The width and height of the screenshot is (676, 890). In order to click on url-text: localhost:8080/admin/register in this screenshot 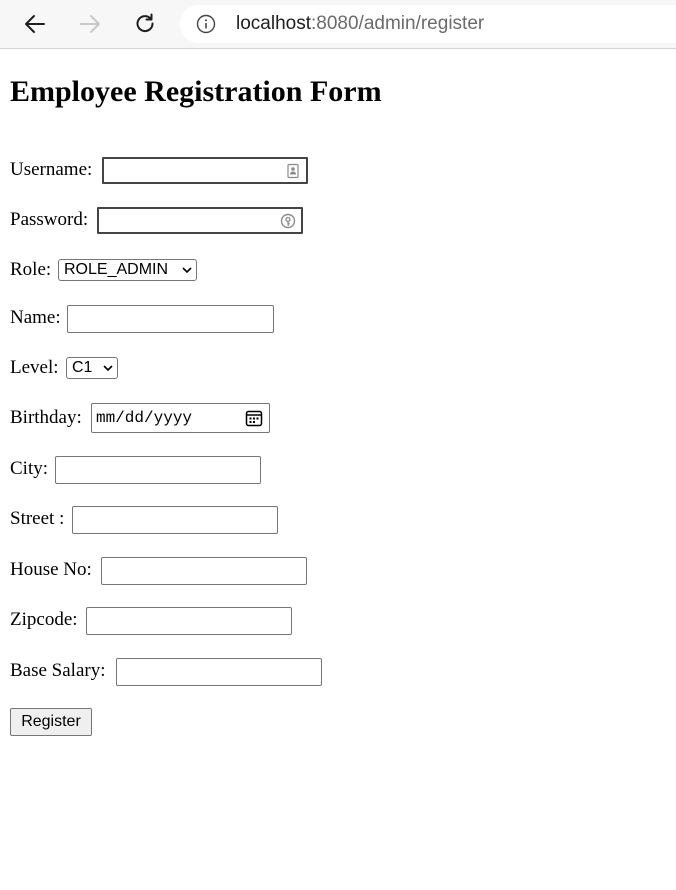, I will do `click(360, 24)`.